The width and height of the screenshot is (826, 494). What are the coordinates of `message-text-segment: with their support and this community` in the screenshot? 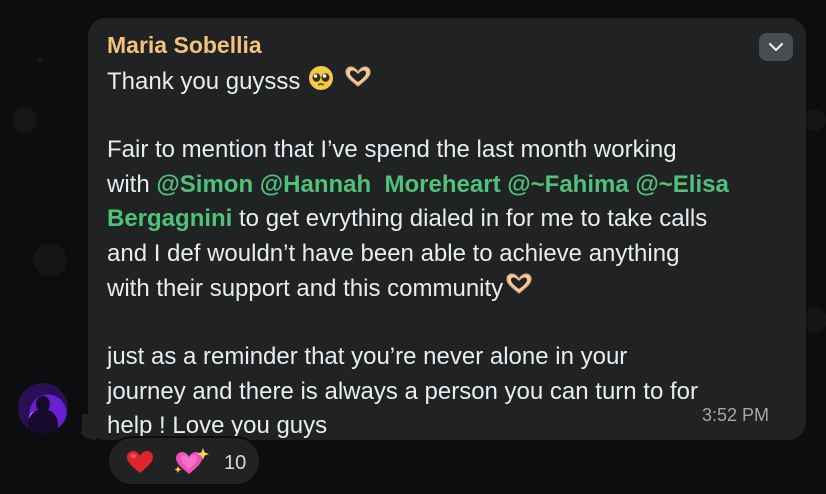 It's located at (305, 288).